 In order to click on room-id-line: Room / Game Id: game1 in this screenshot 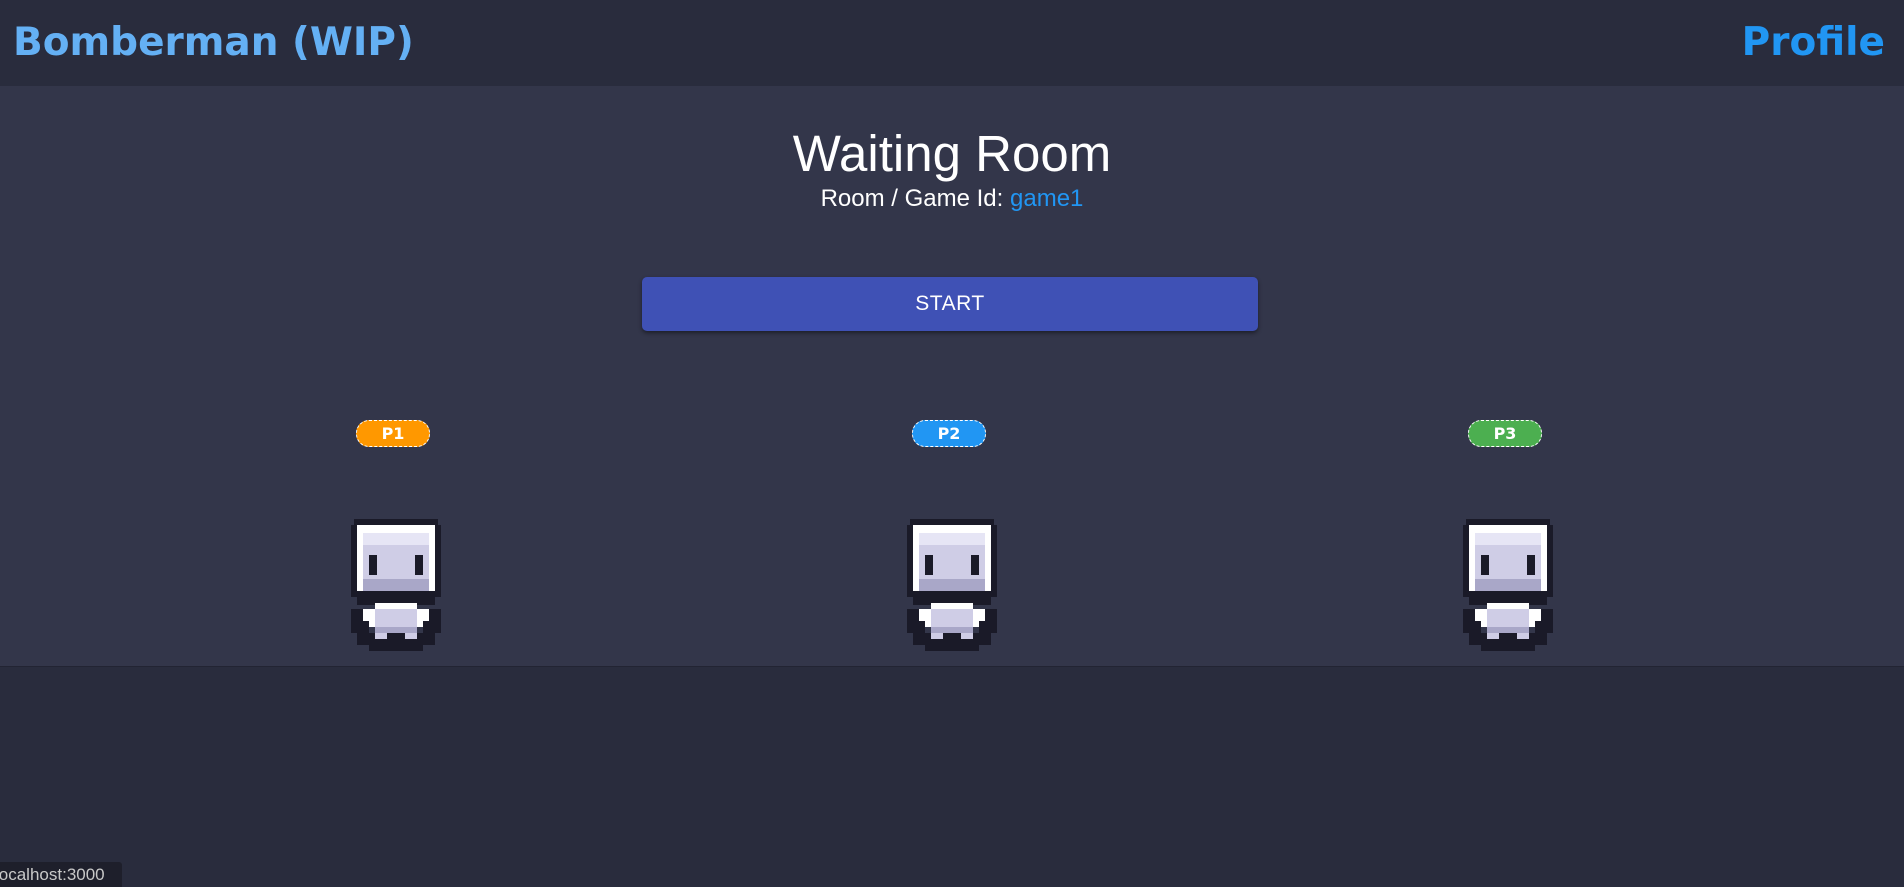, I will do `click(952, 199)`.